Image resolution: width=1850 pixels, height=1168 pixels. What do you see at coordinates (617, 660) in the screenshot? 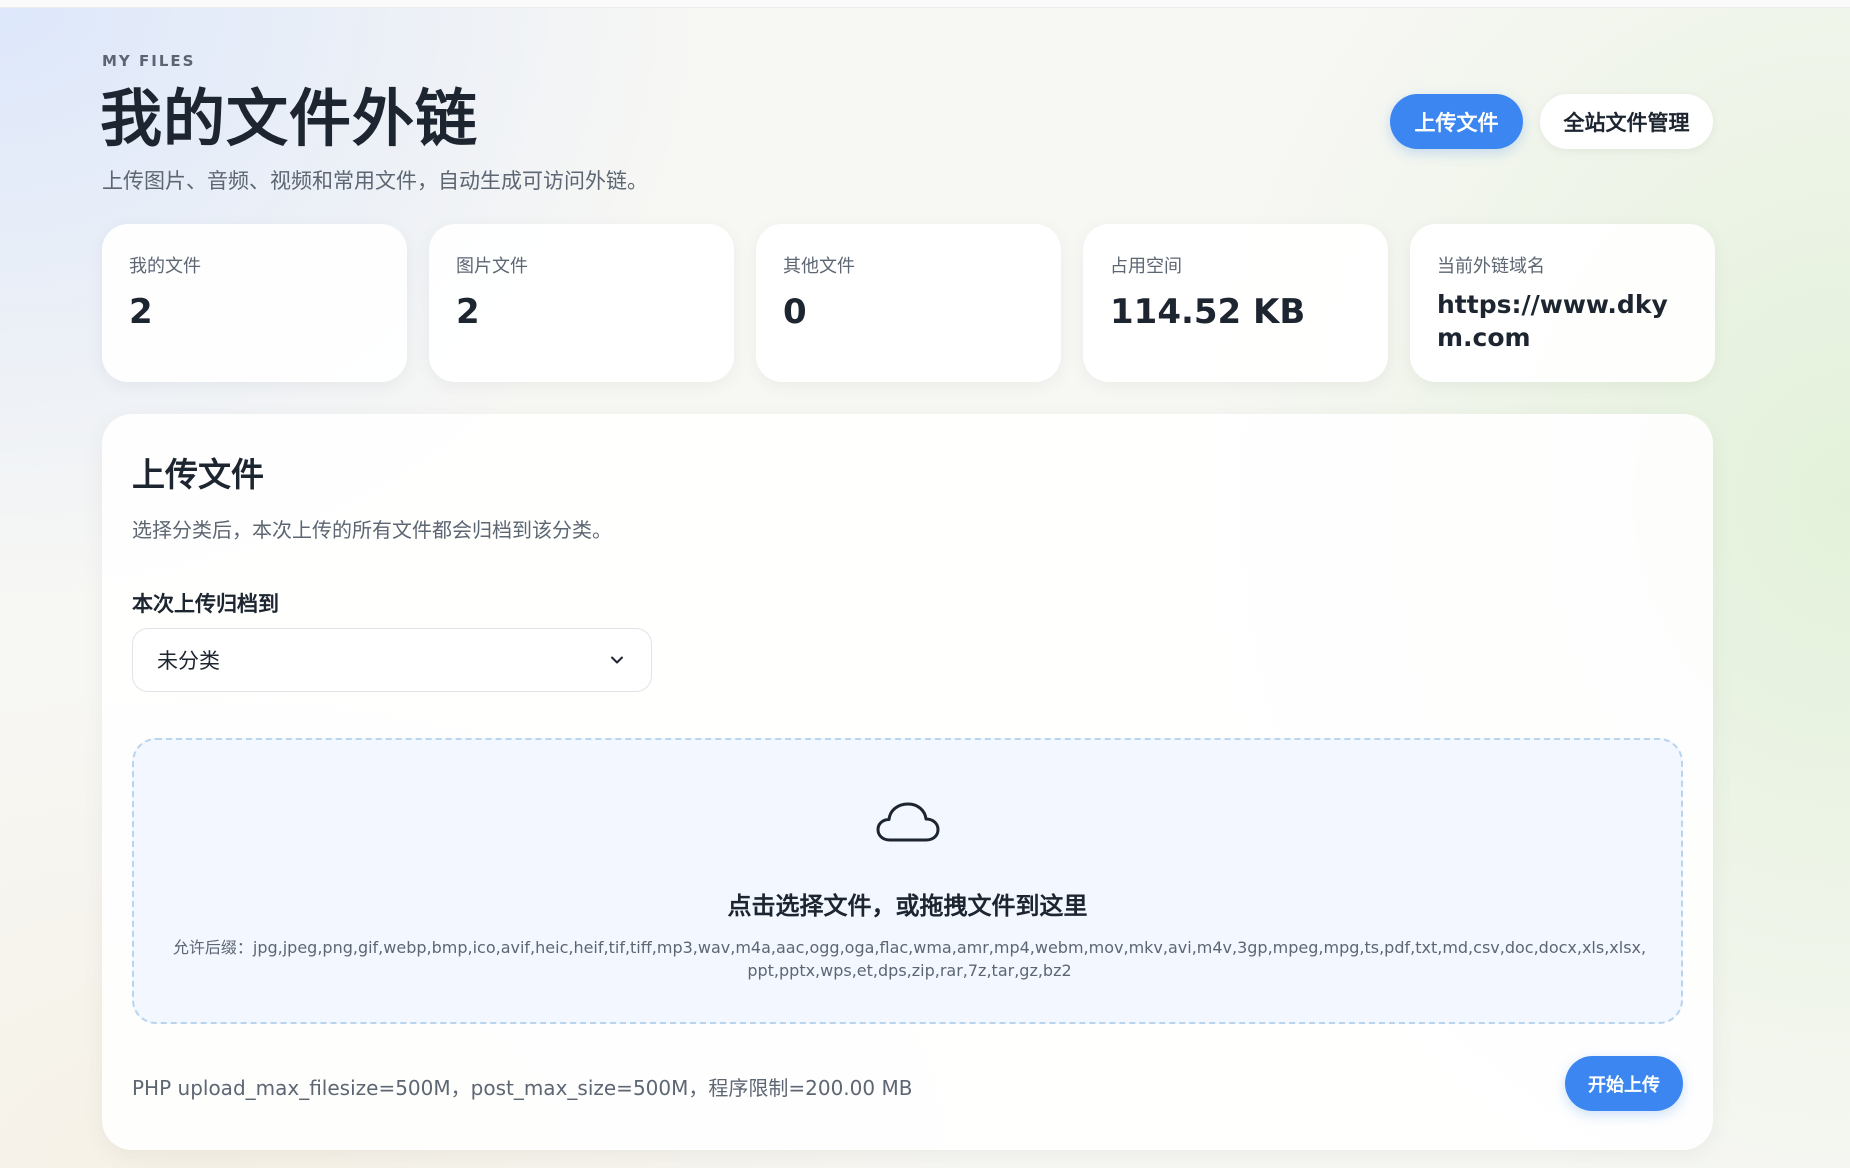
I see `chevron-down-icon` at bounding box center [617, 660].